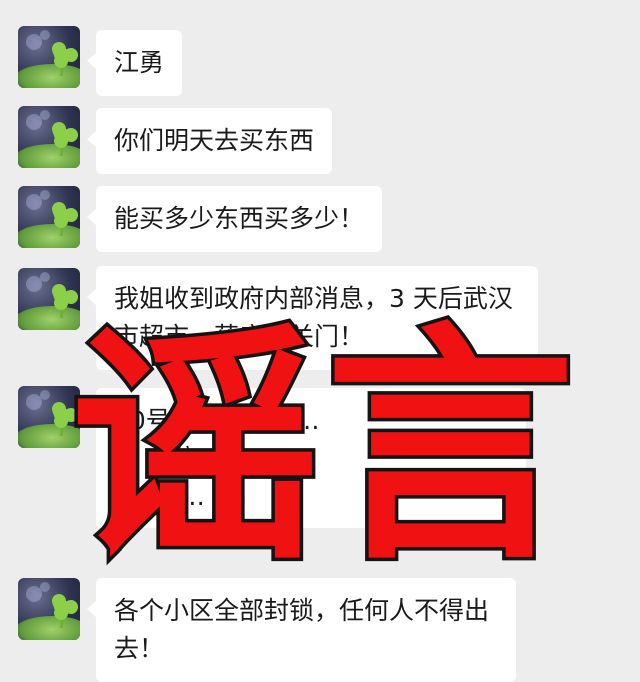 The width and height of the screenshot is (640, 682). What do you see at coordinates (239, 336) in the screenshot?
I see `message-text-line: 市超市、药店、关门！` at bounding box center [239, 336].